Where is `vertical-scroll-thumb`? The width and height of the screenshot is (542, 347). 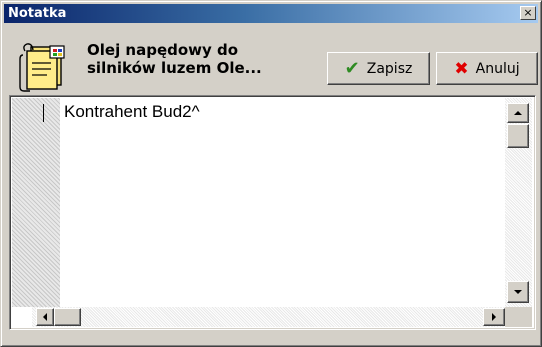 vertical-scroll-thumb is located at coordinates (518, 136).